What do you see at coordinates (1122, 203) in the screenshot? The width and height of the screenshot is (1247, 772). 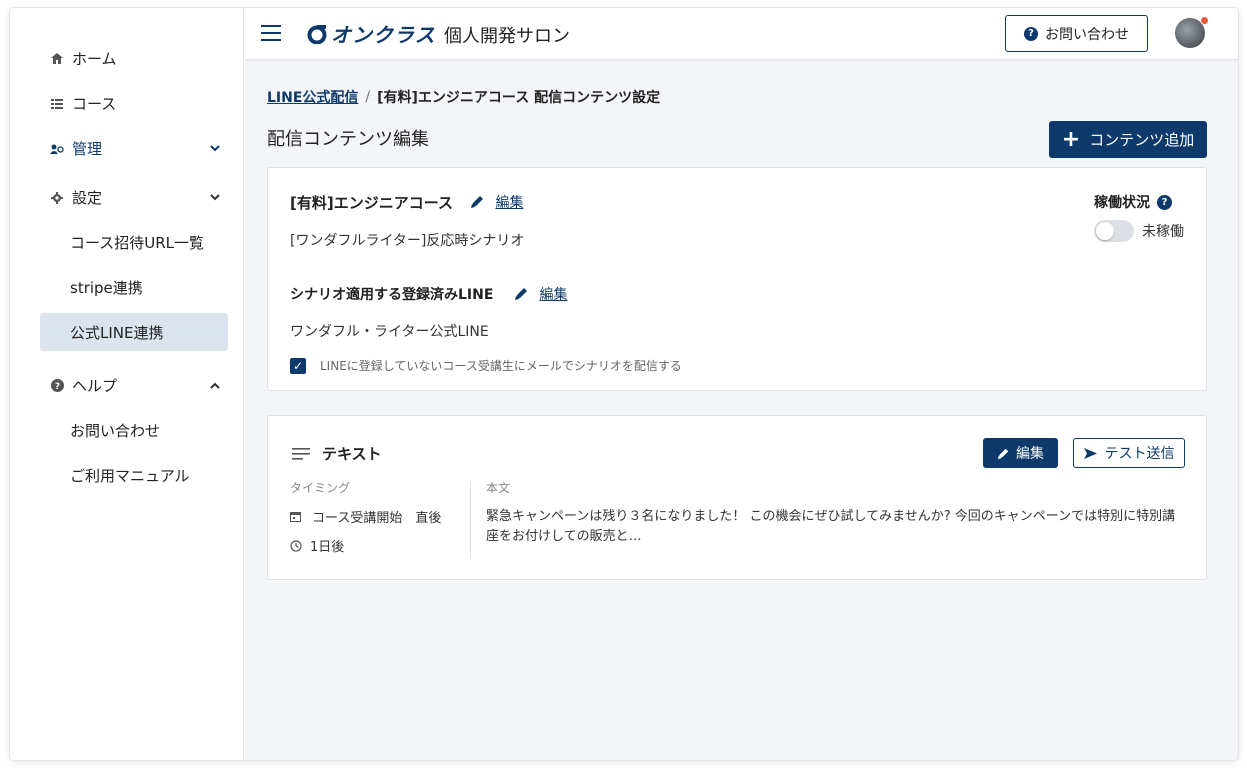 I see `status-label: 稼働状況` at bounding box center [1122, 203].